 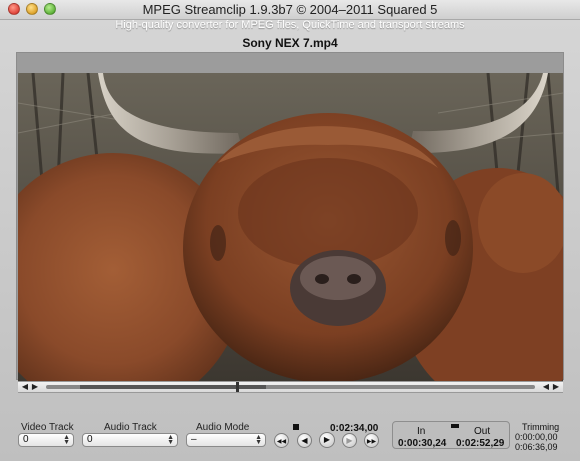 What do you see at coordinates (536, 437) in the screenshot?
I see `trimming-start-value: 0:00:00,00` at bounding box center [536, 437].